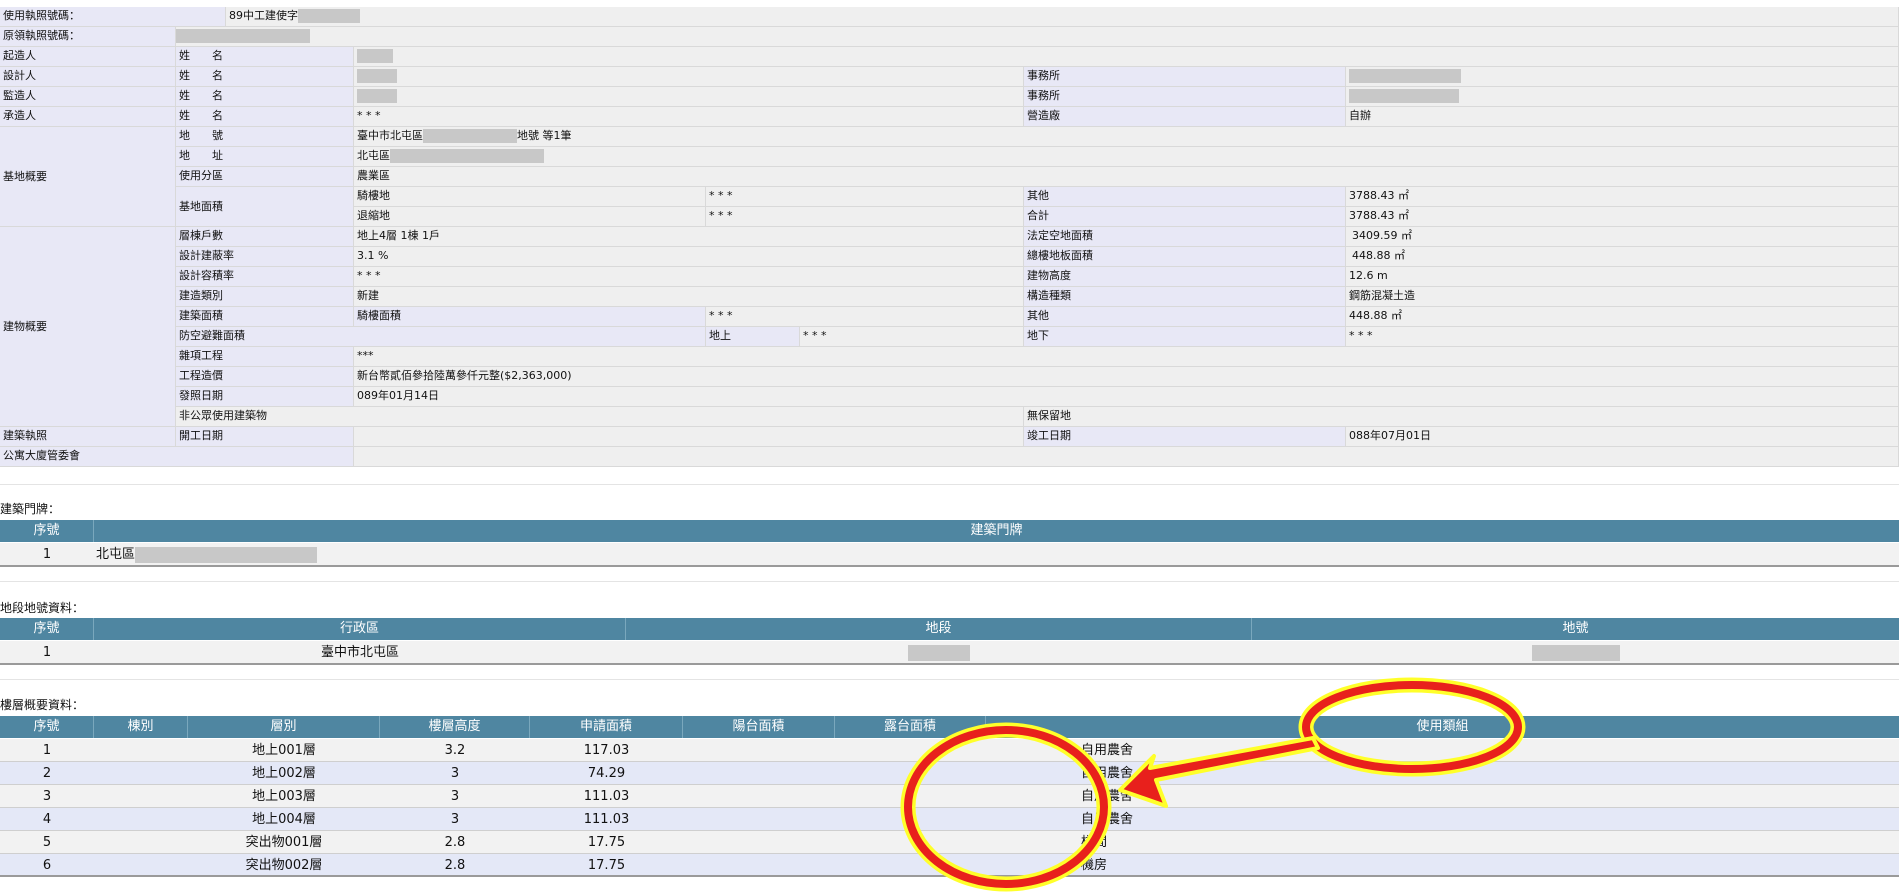  I want to click on annotation-overlay, so click(1213, 784).